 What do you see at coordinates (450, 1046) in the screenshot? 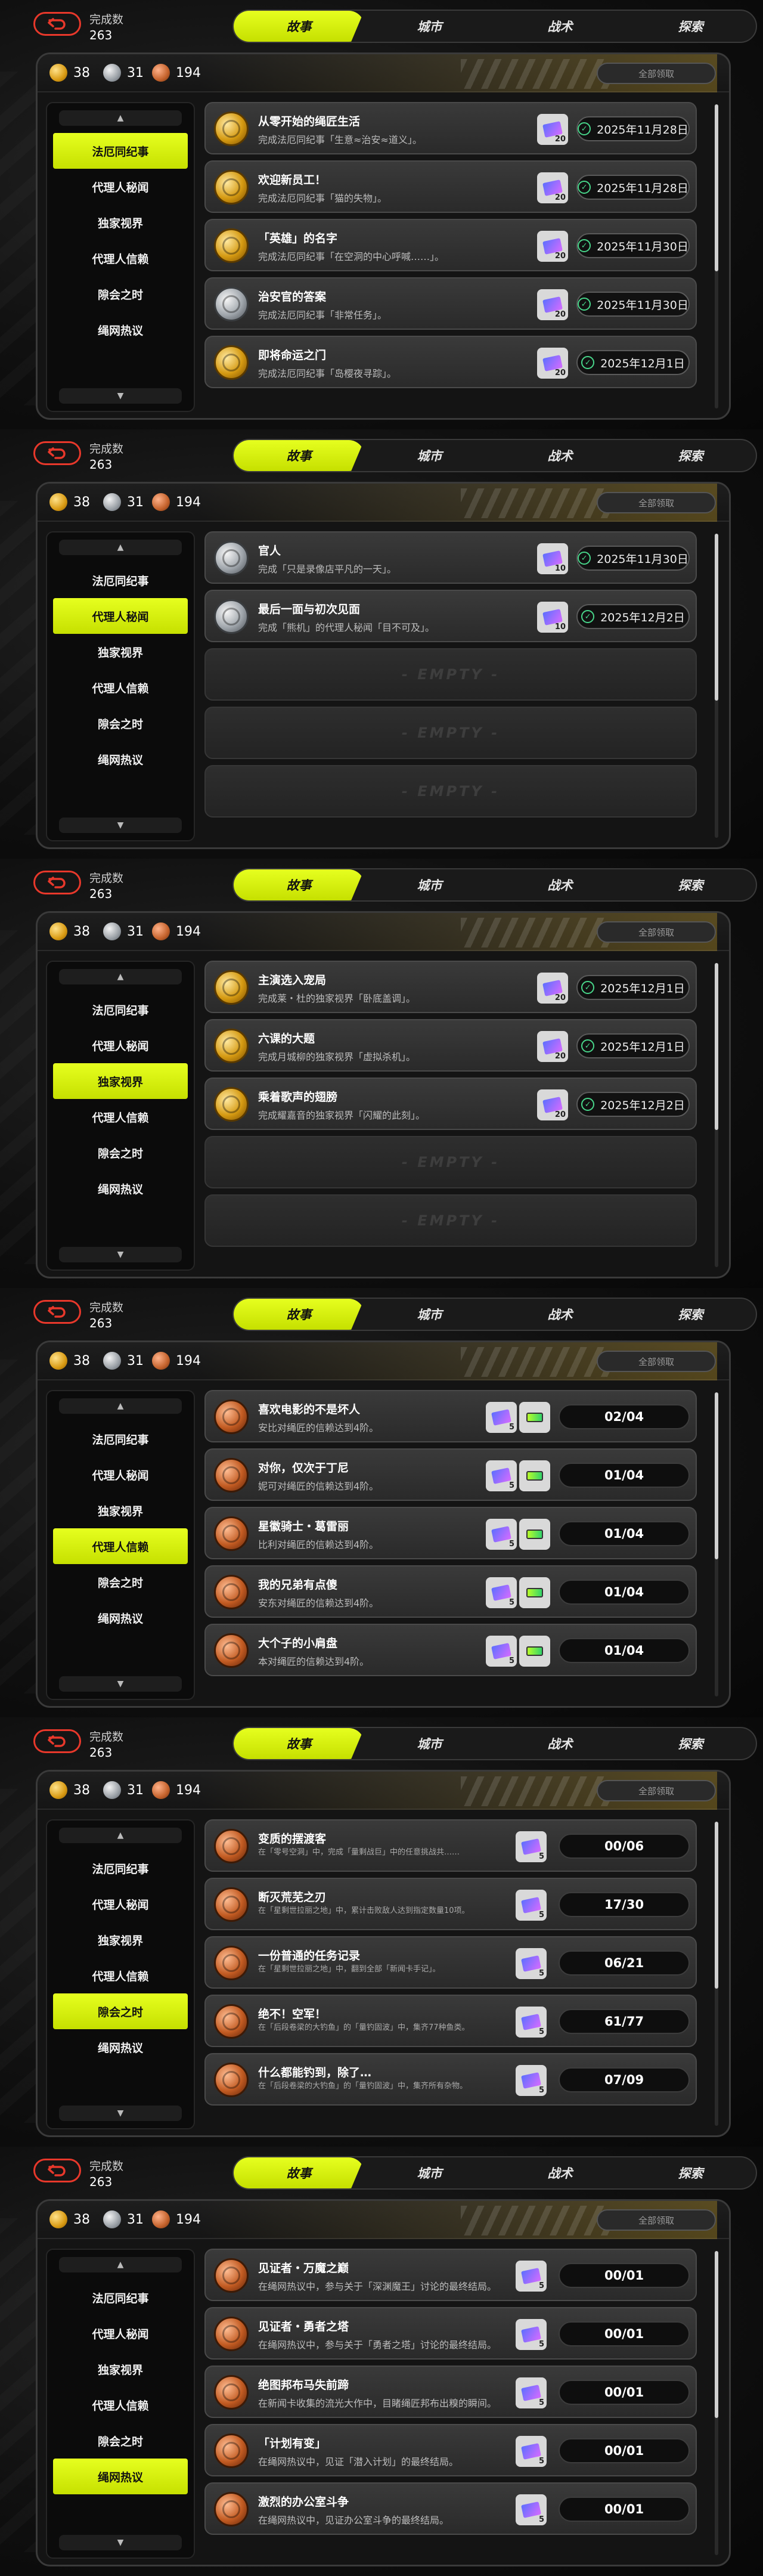
I see `achievement-row: 六课的大题 完成月城柳的独家视界「虚拟杀机」。 20 ✓ 2025年12月1日` at bounding box center [450, 1046].